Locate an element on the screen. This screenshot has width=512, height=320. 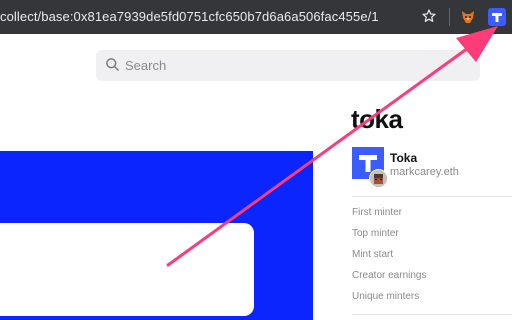
collection-owner: markcarey.eth is located at coordinates (424, 172).